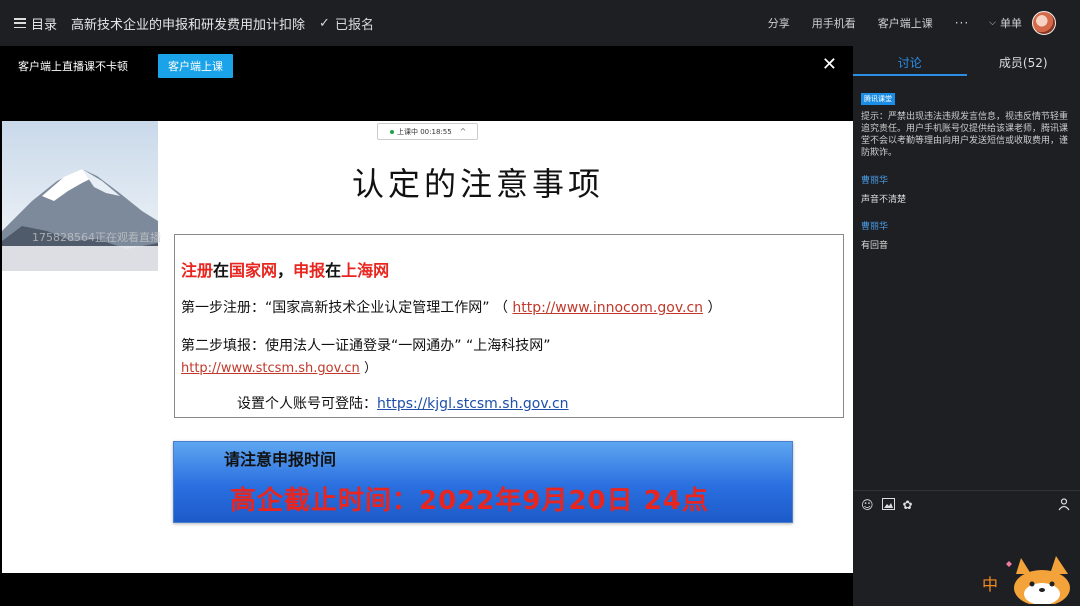 This screenshot has height=606, width=1080. Describe the element at coordinates (280, 459) in the screenshot. I see `banner-label: 请注意申报时间` at that location.